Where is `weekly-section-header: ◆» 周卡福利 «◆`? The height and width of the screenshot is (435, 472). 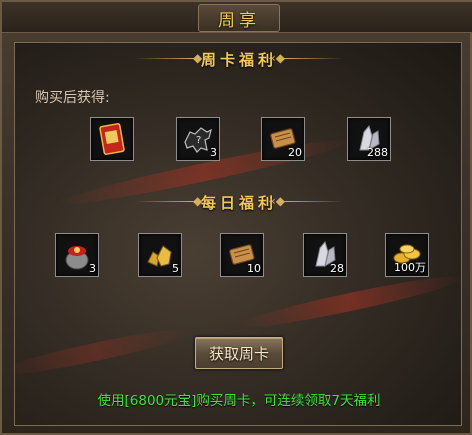 weekly-section-header: ◆» 周卡福利 «◆ is located at coordinates (239, 59).